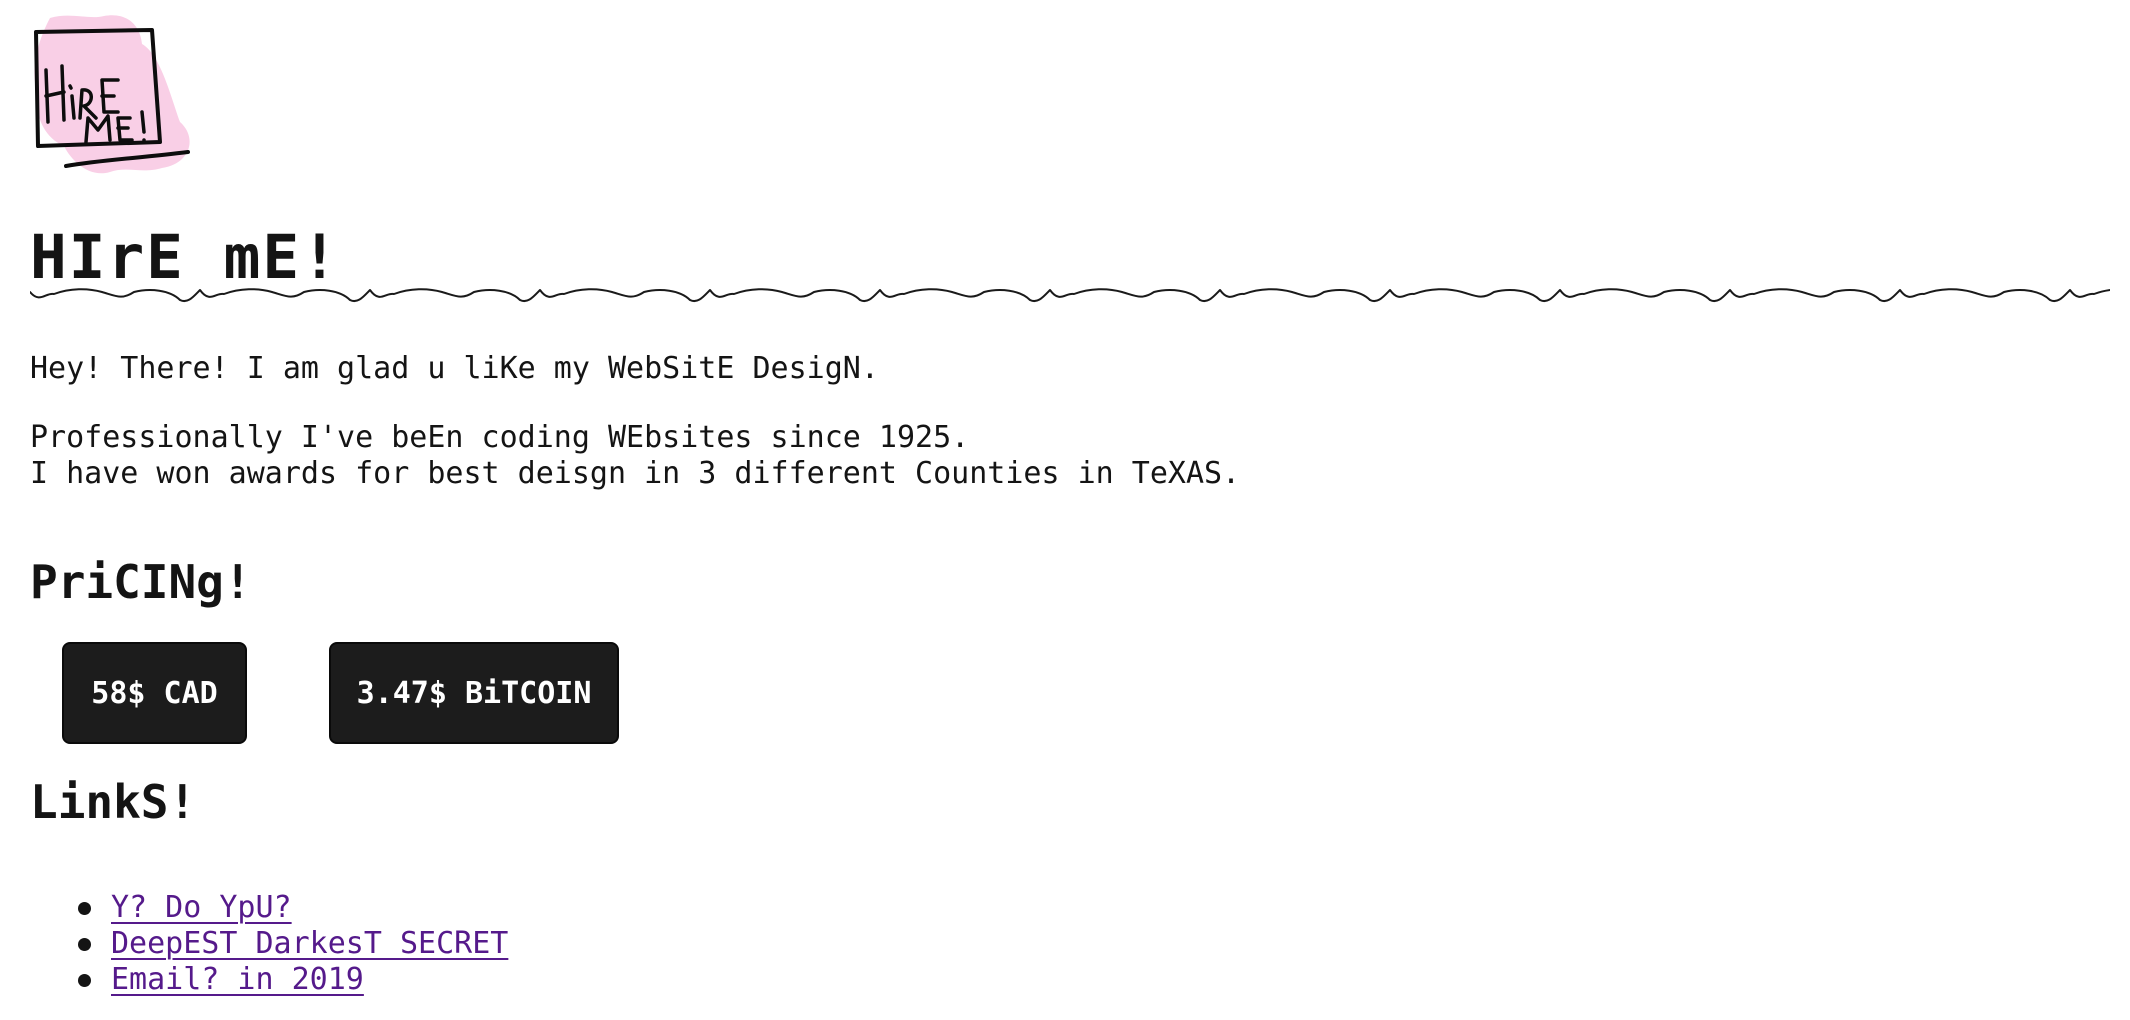  What do you see at coordinates (1070, 295) in the screenshot?
I see `squiggle-divider` at bounding box center [1070, 295].